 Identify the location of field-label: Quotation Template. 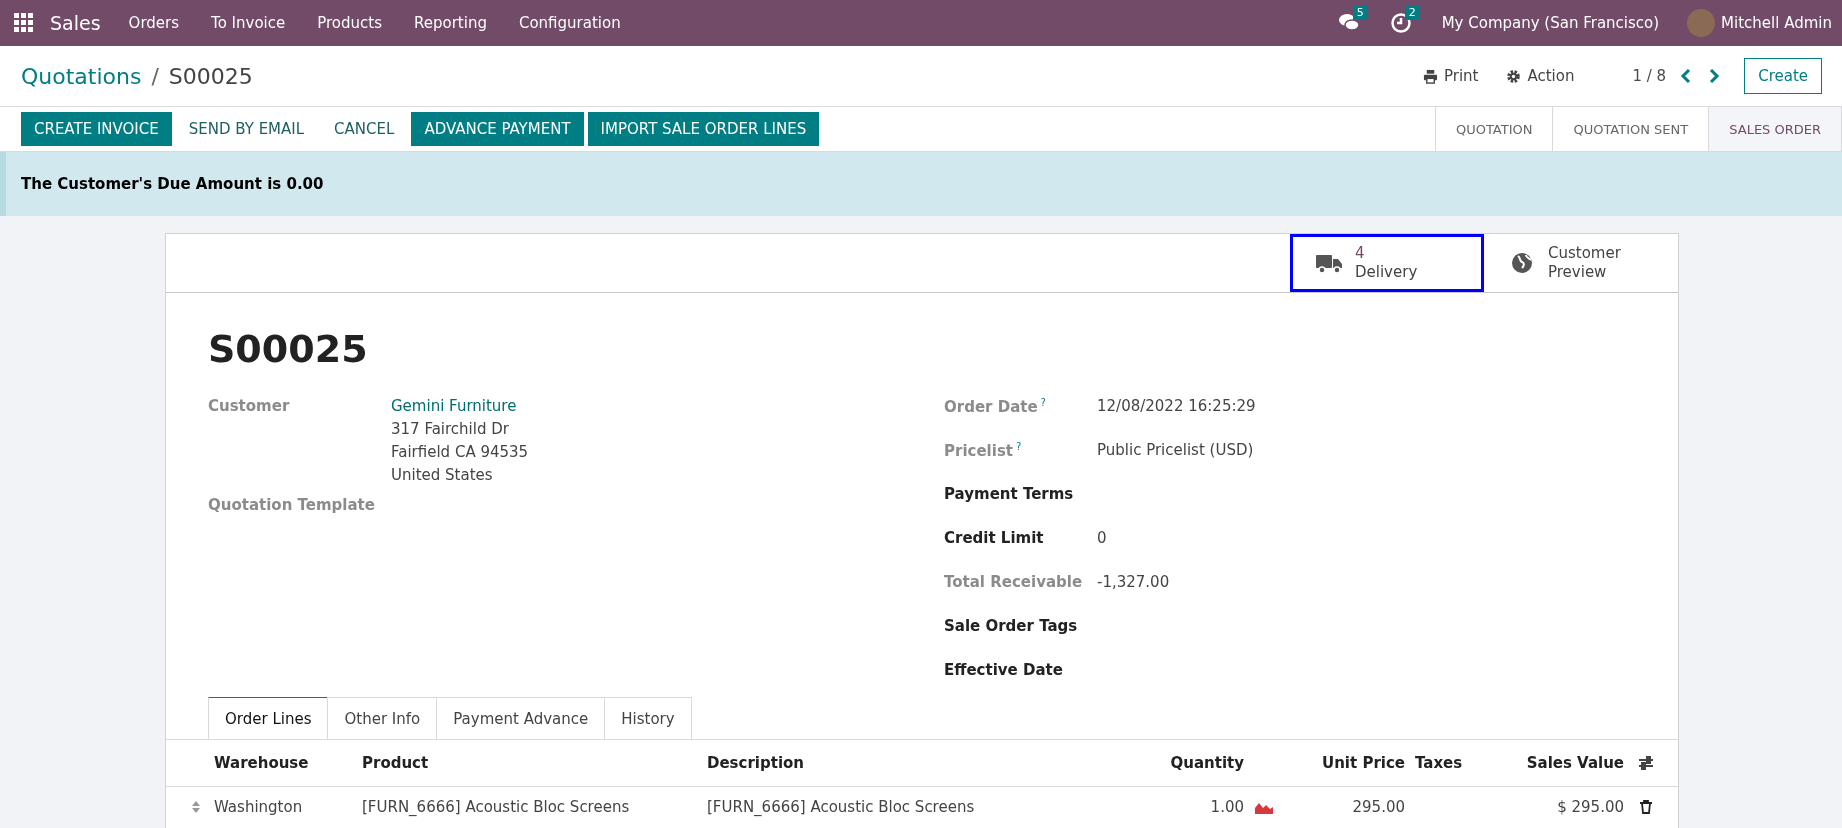
(292, 506).